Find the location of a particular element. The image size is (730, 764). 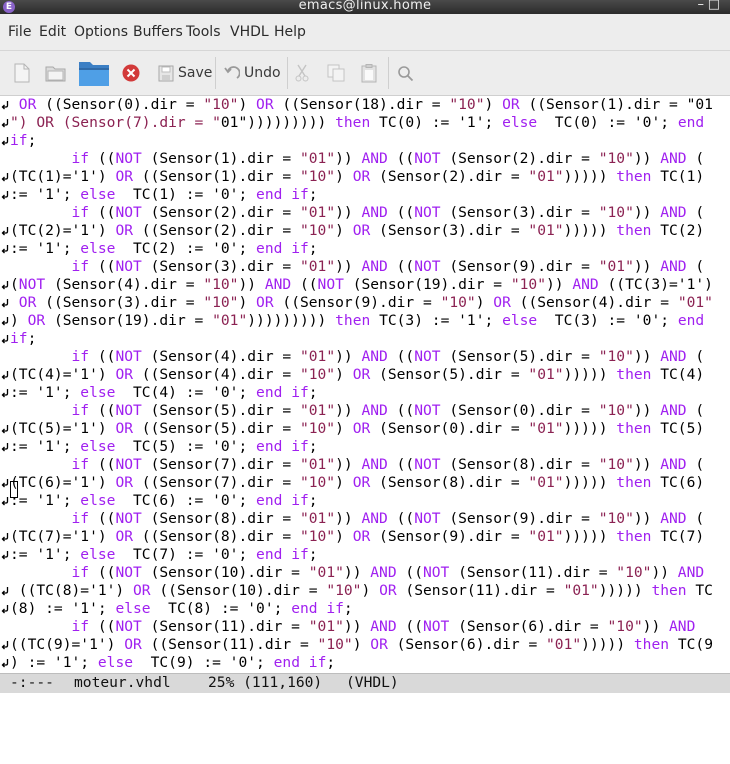

menu-options: Options is located at coordinates (101, 32).